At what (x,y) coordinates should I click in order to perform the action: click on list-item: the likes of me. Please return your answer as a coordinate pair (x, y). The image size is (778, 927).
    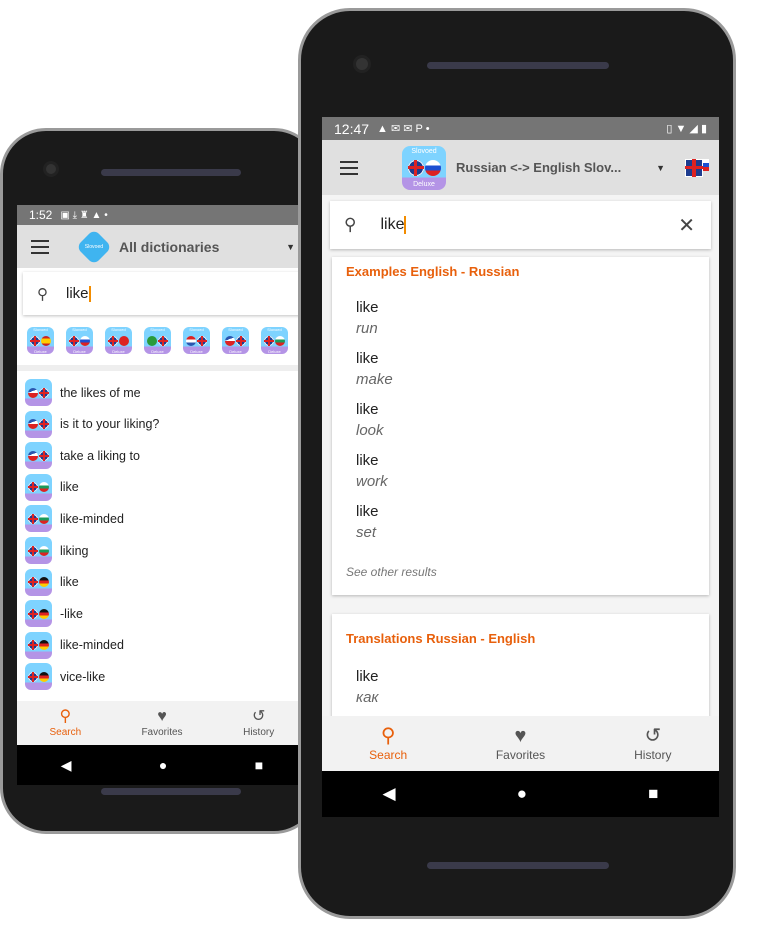
    Looking at the image, I should click on (83, 392).